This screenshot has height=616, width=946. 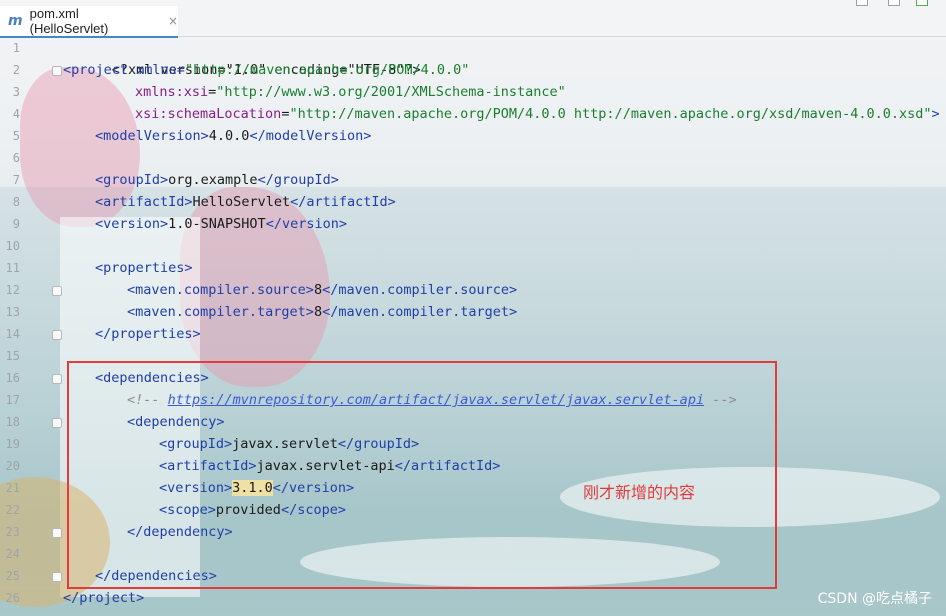 What do you see at coordinates (16, 136) in the screenshot?
I see `line-number: 5` at bounding box center [16, 136].